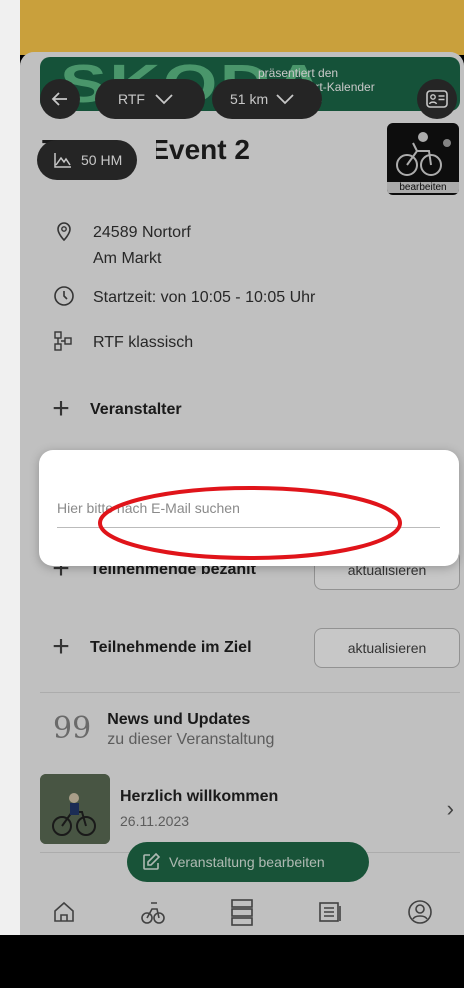 This screenshot has height=988, width=464. I want to click on search-email-dialog, so click(249, 508).